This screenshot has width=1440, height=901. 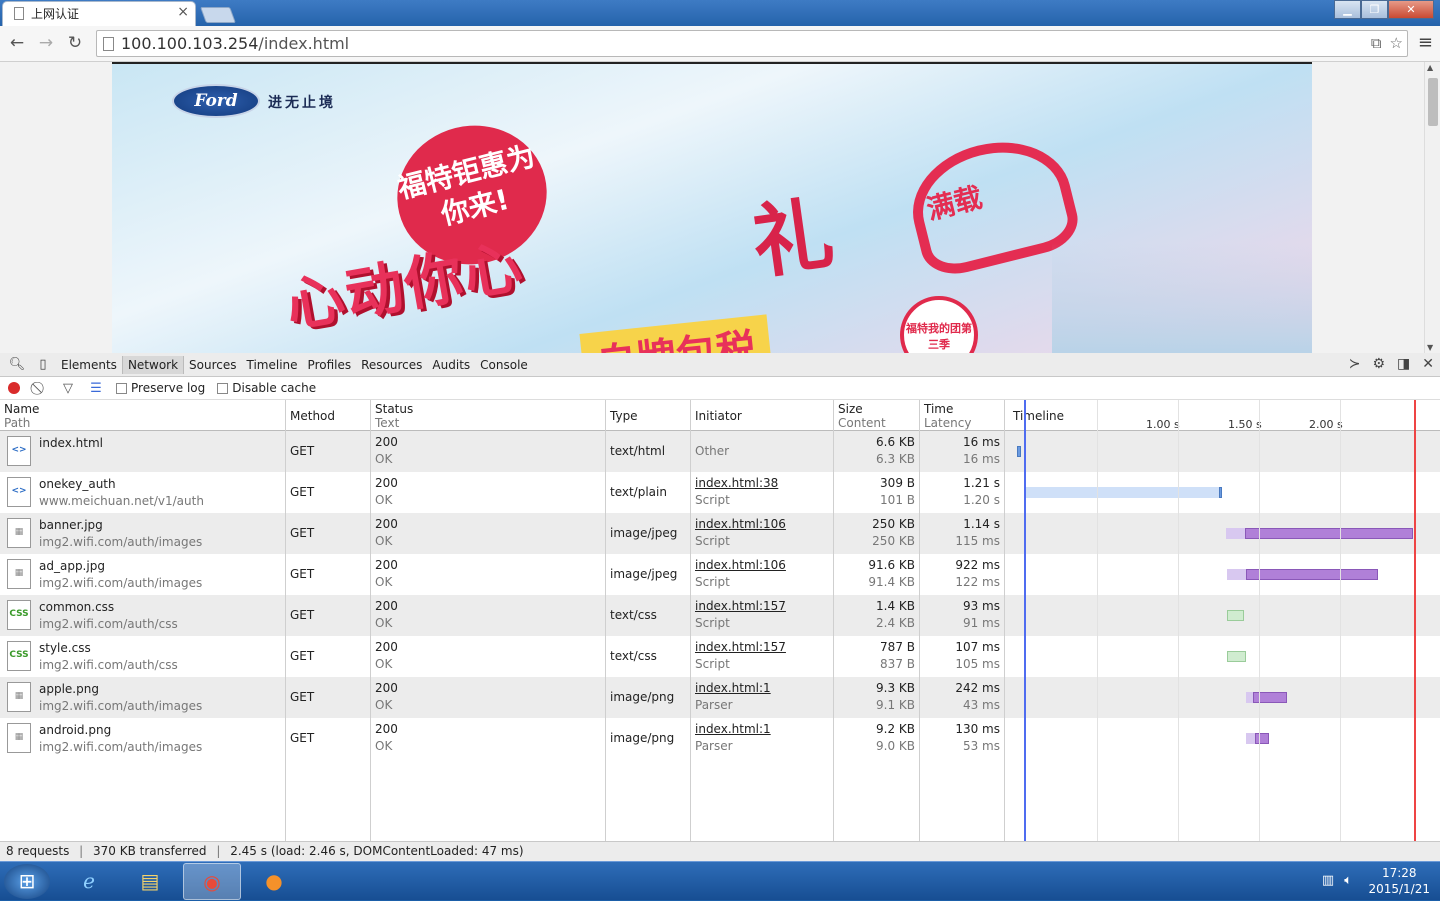 I want to click on back-button: ←, so click(x=17, y=43).